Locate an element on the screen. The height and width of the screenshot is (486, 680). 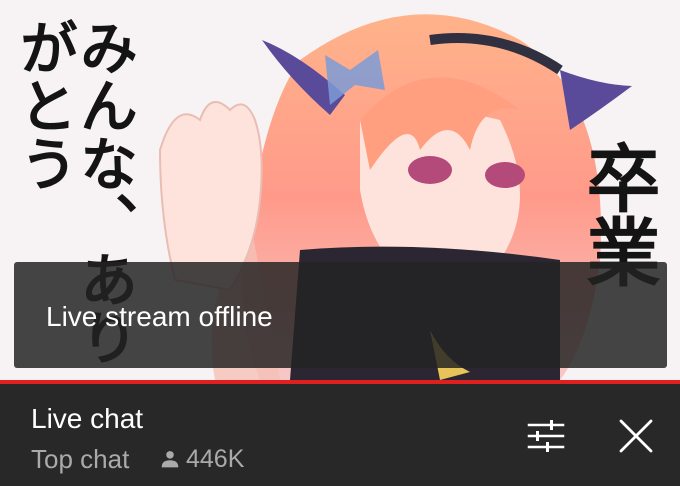
close-chat-button is located at coordinates (636, 436).